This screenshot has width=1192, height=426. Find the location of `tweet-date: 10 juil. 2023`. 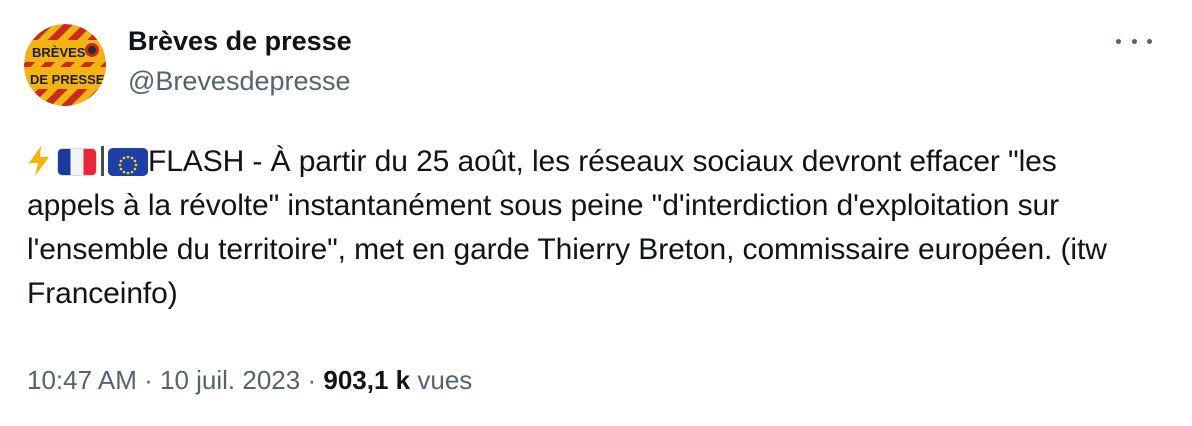

tweet-date: 10 juil. 2023 is located at coordinates (230, 380).